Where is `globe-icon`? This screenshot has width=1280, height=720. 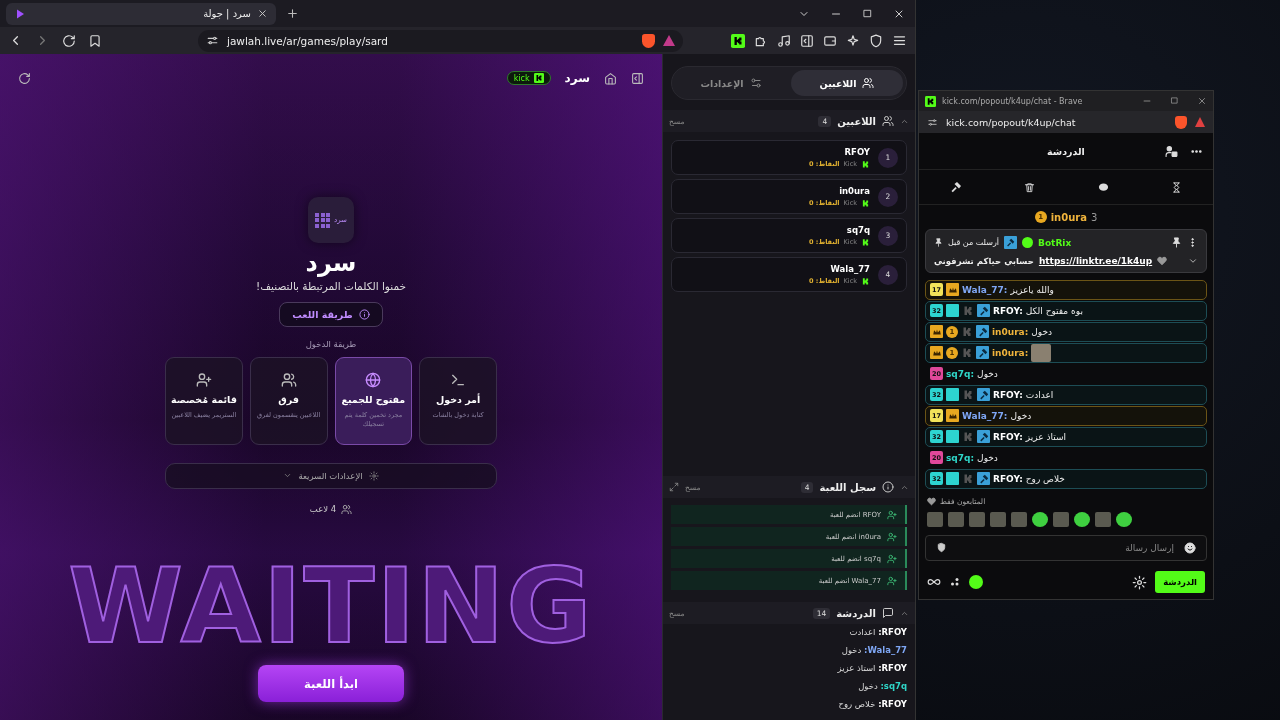
globe-icon is located at coordinates (373, 379).